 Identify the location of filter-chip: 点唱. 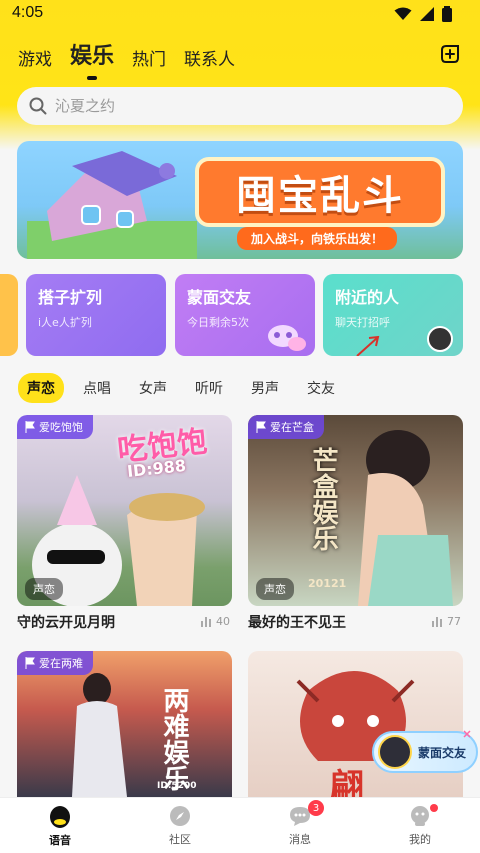
(97, 388).